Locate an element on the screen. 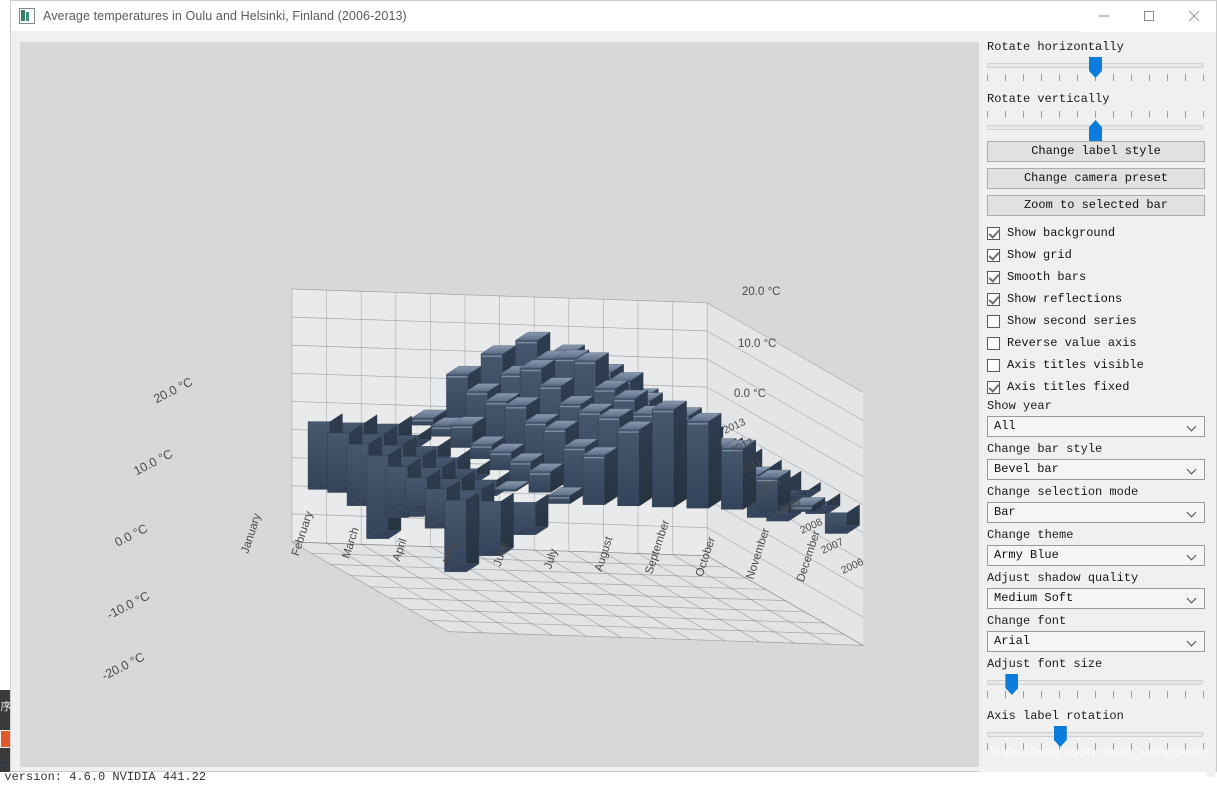  maximize-button is located at coordinates (1148, 16).